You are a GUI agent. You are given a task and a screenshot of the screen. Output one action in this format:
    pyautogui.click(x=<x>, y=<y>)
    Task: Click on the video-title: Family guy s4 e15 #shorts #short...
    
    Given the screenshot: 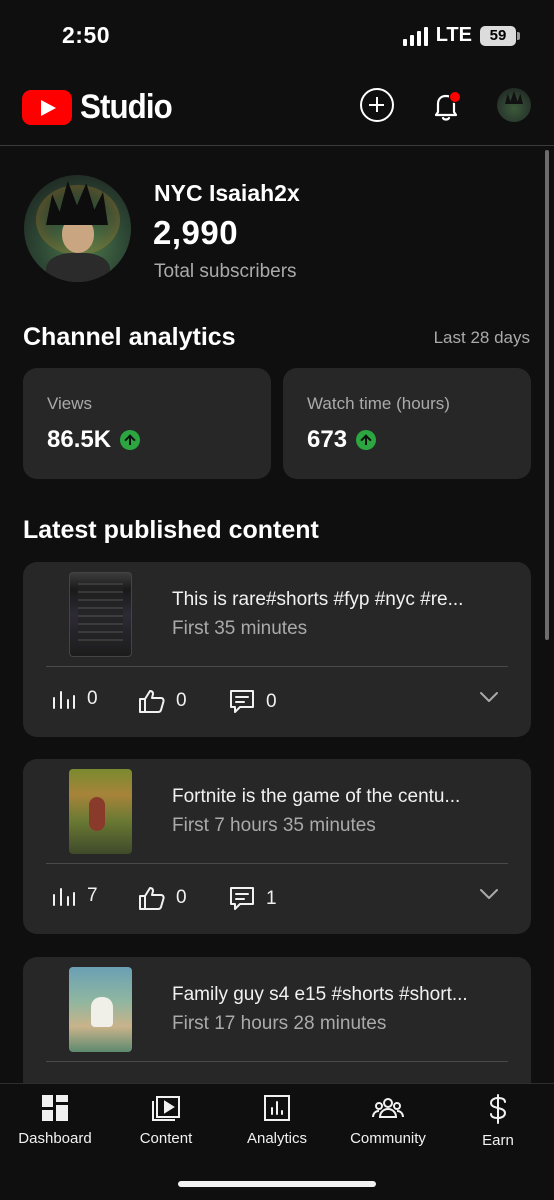 What is the action you would take?
    pyautogui.click(x=320, y=994)
    